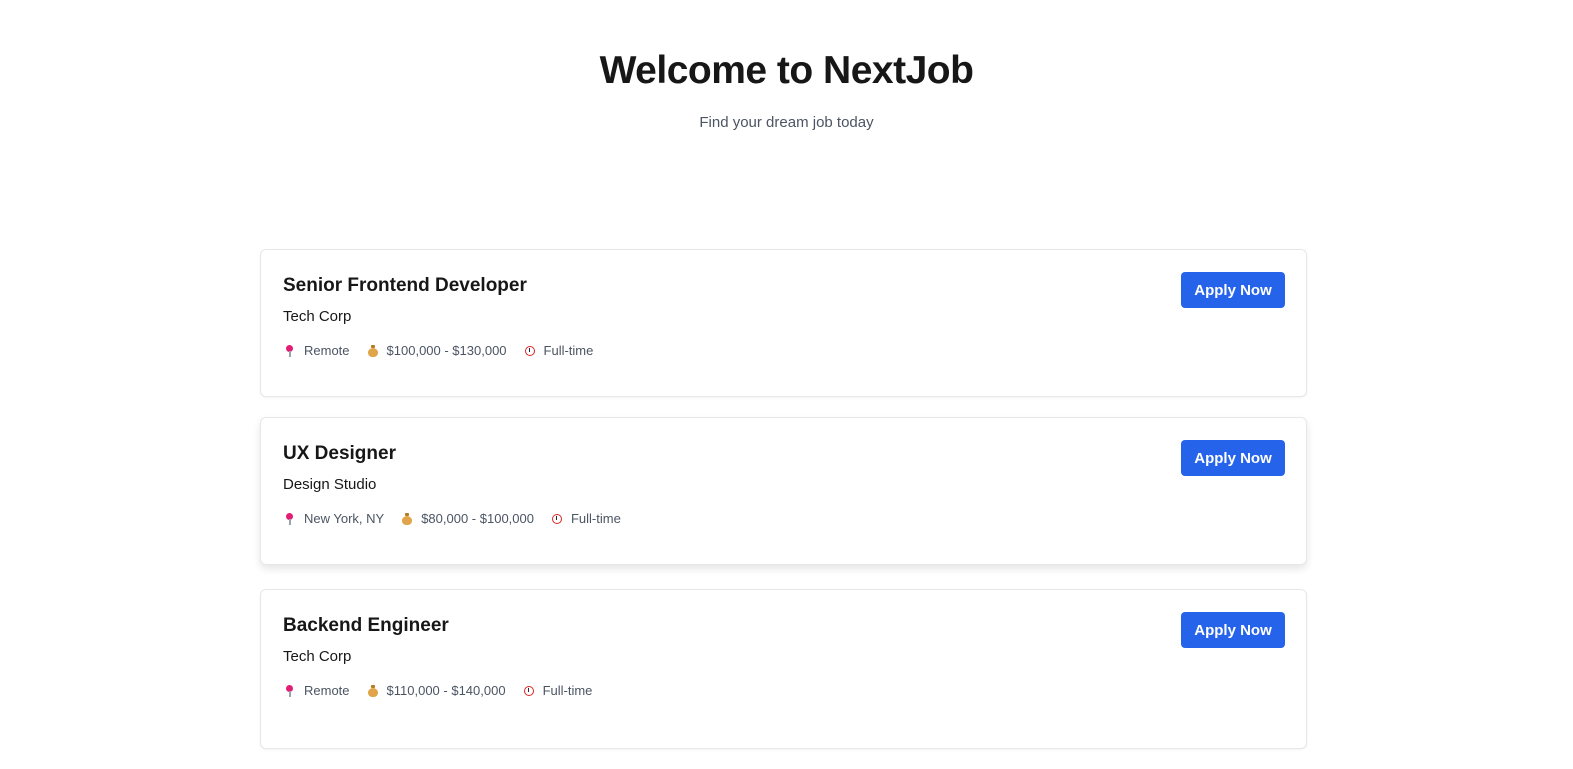 This screenshot has width=1573, height=769. Describe the element at coordinates (339, 453) in the screenshot. I see `job-title: UX Designer` at that location.